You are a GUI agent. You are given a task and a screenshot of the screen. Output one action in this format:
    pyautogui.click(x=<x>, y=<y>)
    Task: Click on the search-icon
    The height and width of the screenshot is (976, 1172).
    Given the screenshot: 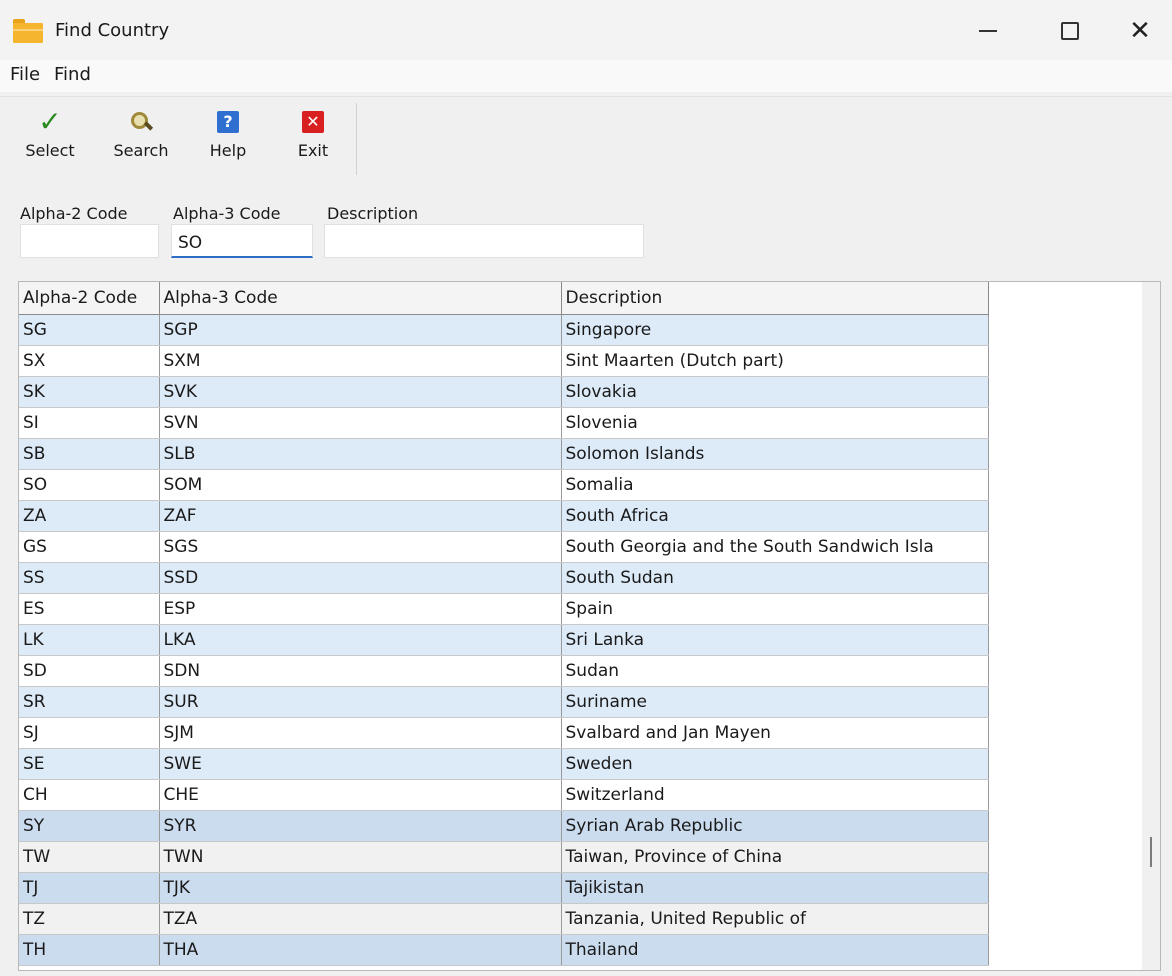 What is the action you would take?
    pyautogui.click(x=142, y=122)
    